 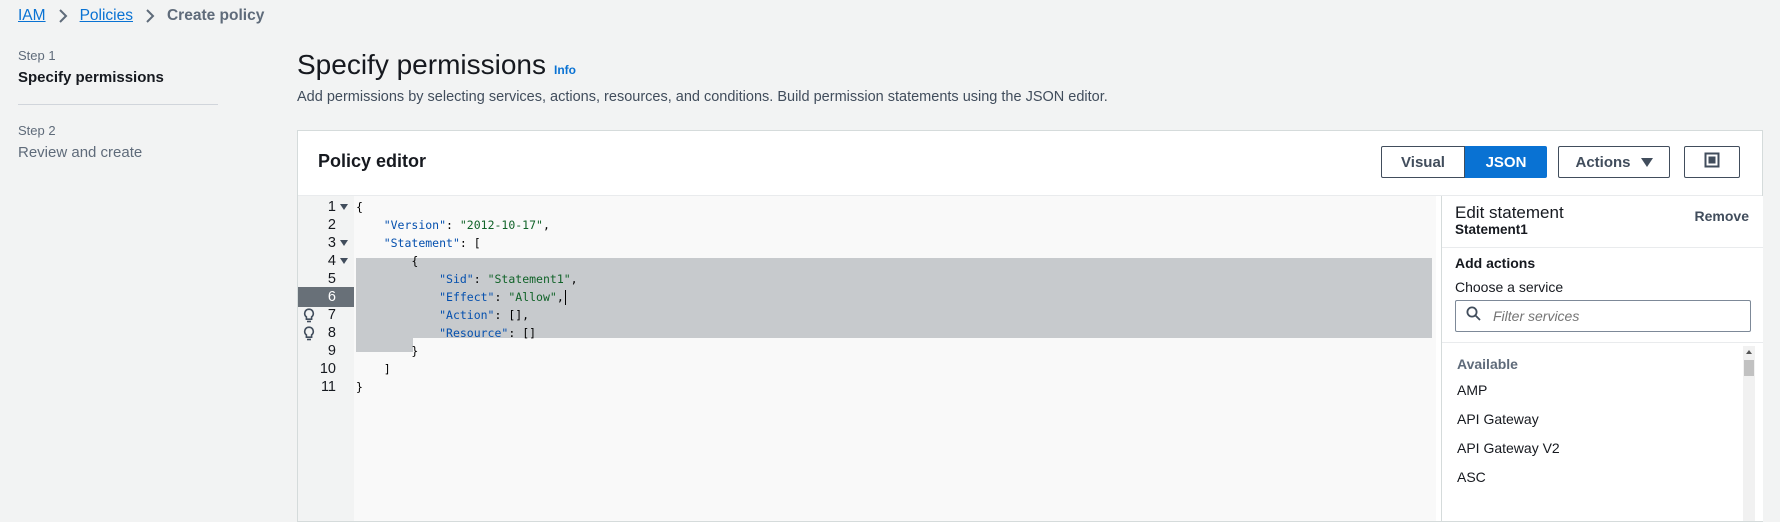 What do you see at coordinates (1473, 316) in the screenshot?
I see `search-icon` at bounding box center [1473, 316].